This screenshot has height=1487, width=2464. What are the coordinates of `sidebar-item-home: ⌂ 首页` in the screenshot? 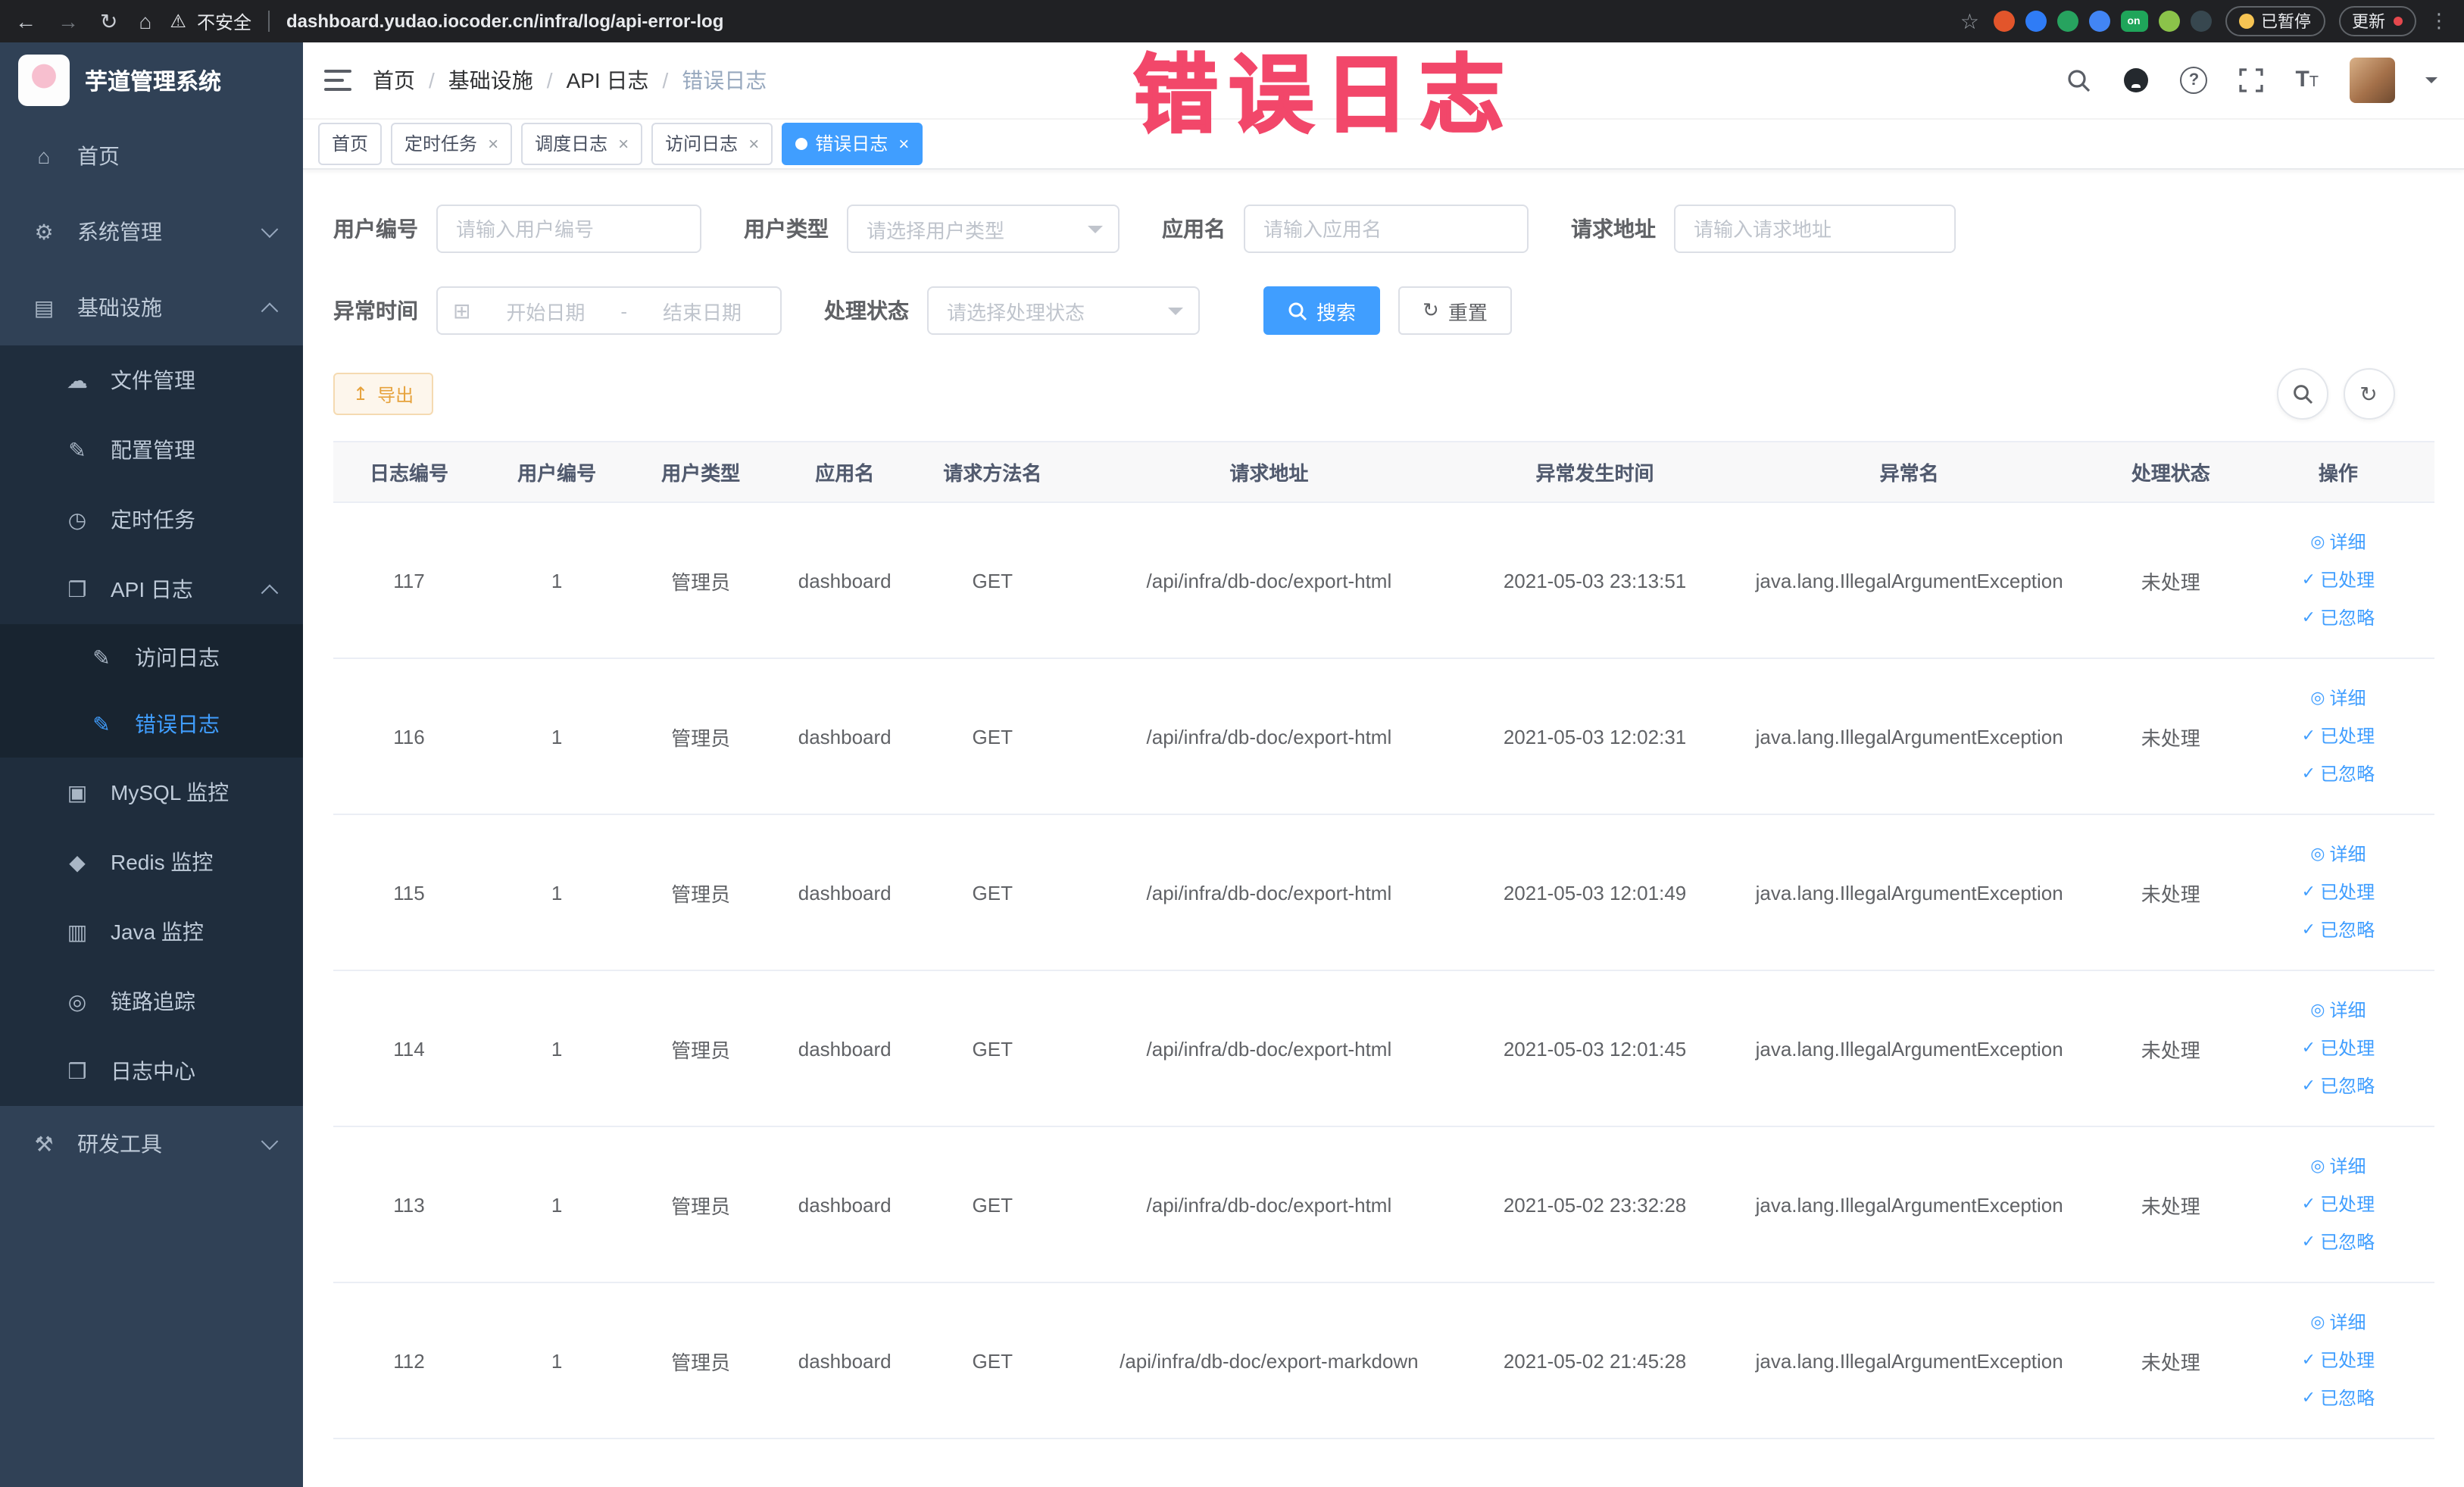 It's located at (151, 156).